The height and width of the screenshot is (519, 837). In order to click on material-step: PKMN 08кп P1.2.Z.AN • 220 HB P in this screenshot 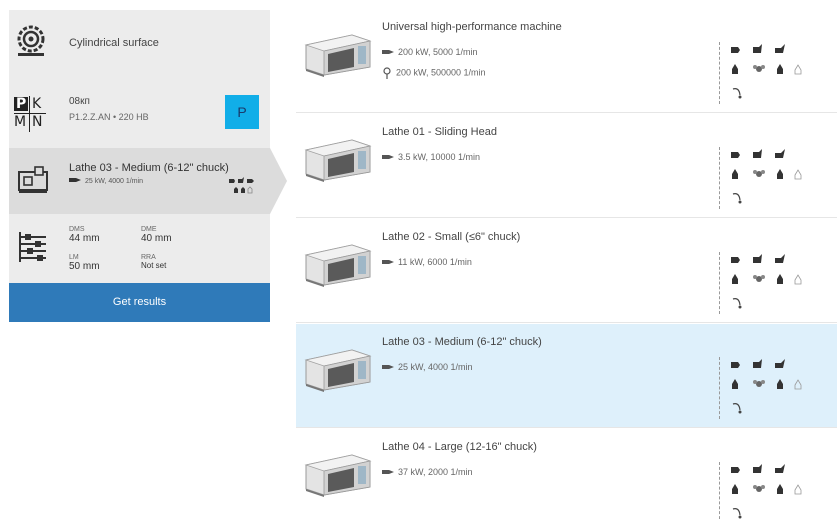, I will do `click(139, 113)`.